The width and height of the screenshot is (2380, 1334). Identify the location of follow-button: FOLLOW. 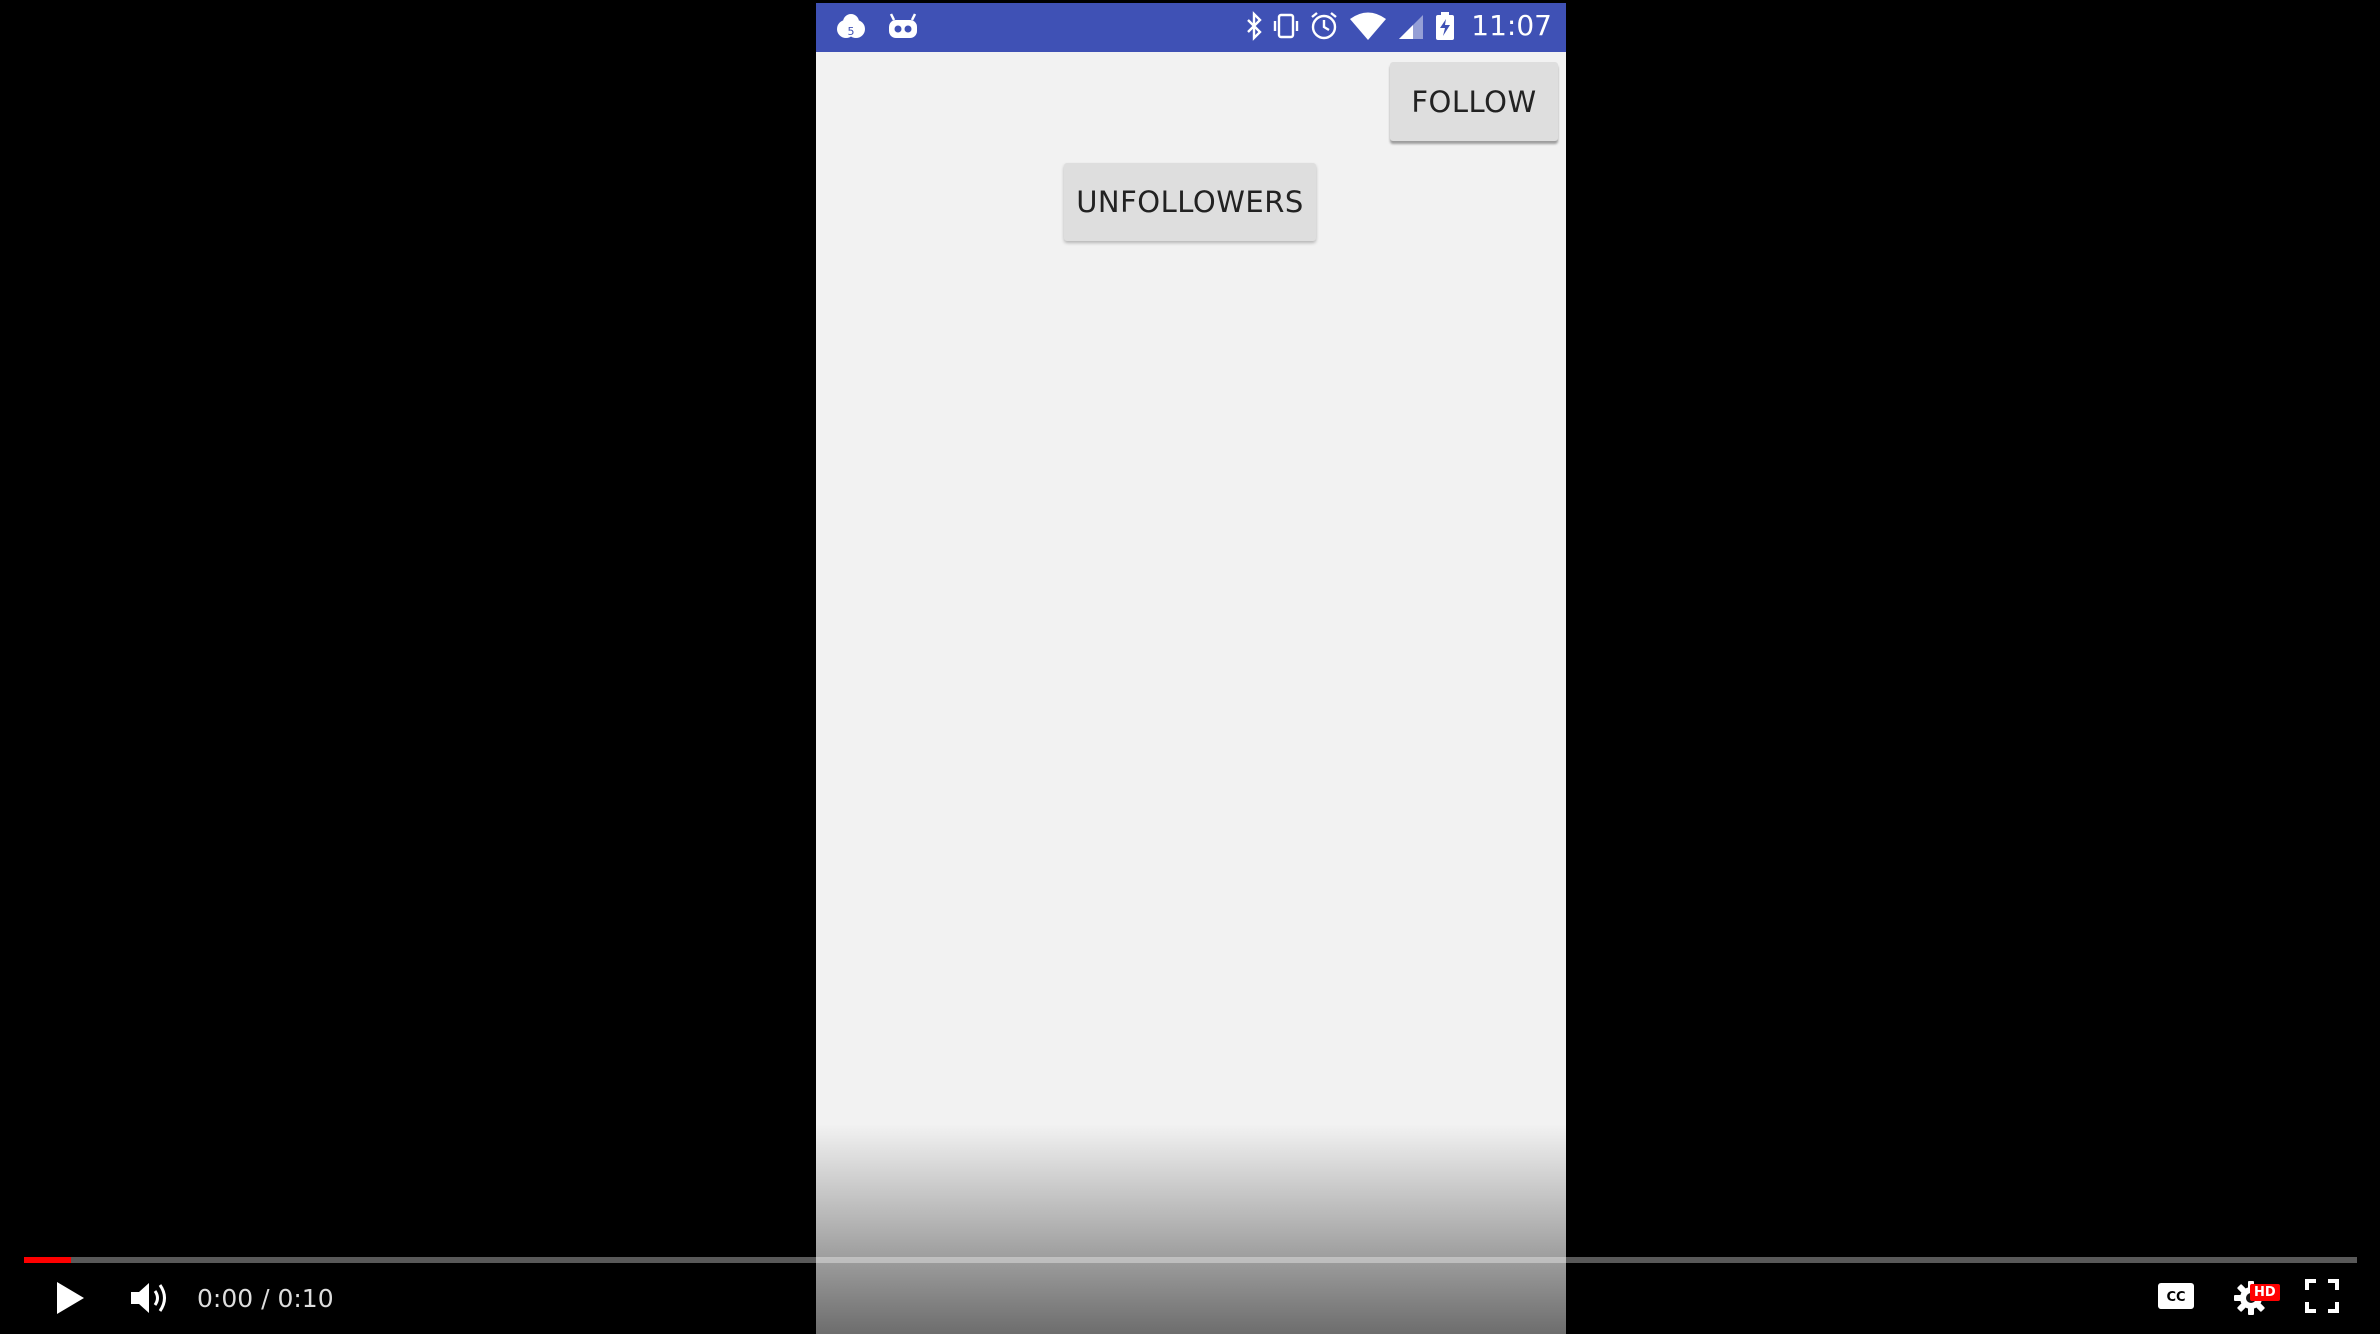
(1474, 101).